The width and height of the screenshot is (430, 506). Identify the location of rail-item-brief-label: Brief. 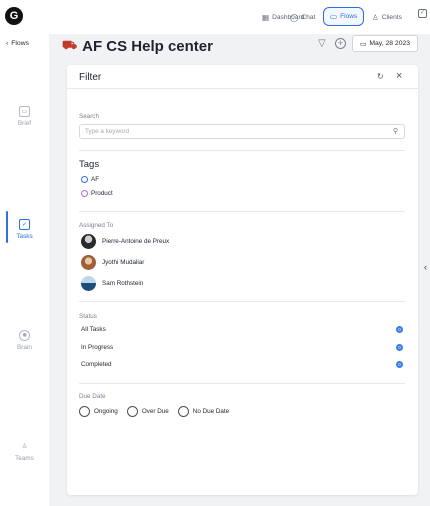
(24, 123).